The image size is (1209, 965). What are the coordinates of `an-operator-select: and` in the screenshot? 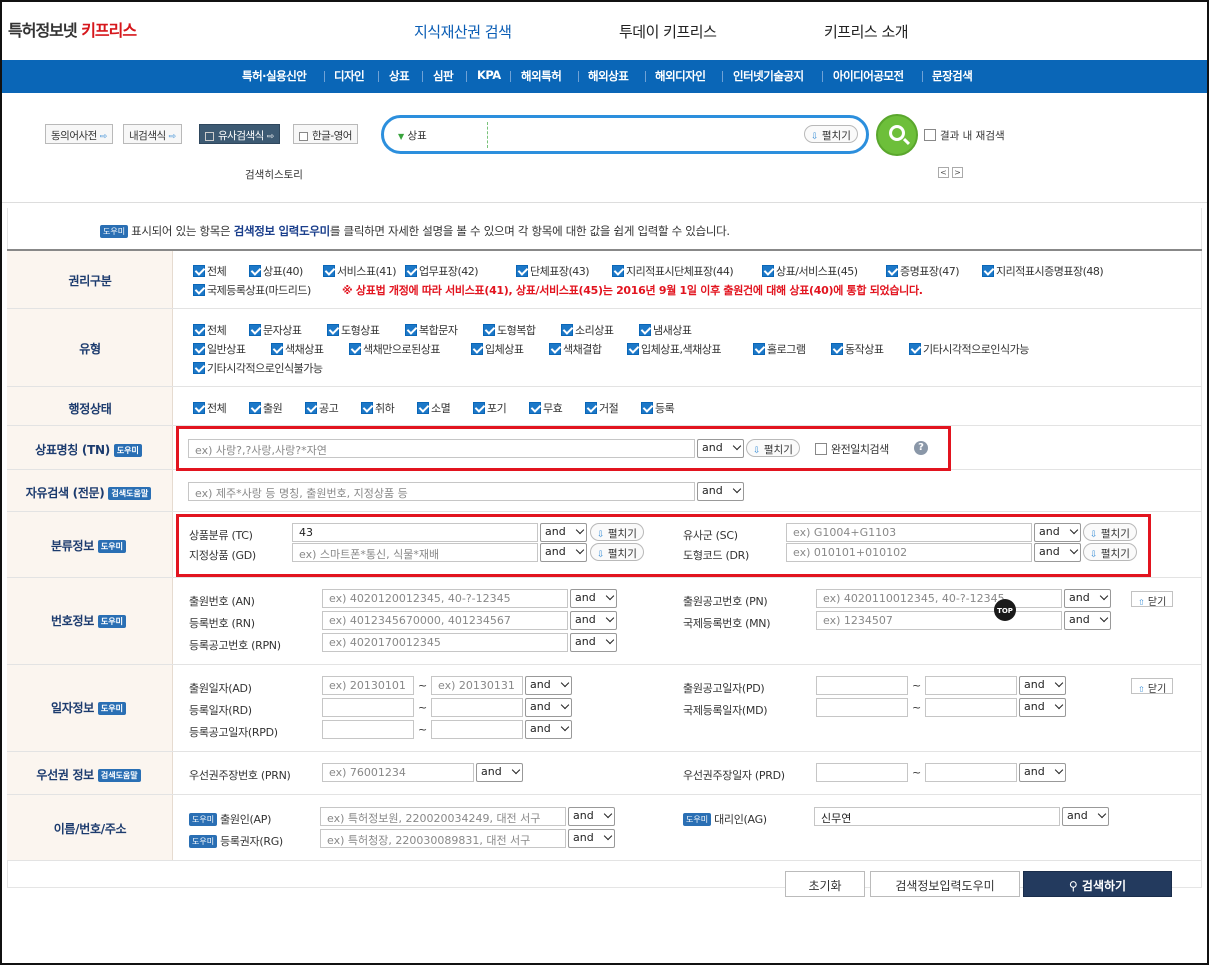 It's located at (593, 598).